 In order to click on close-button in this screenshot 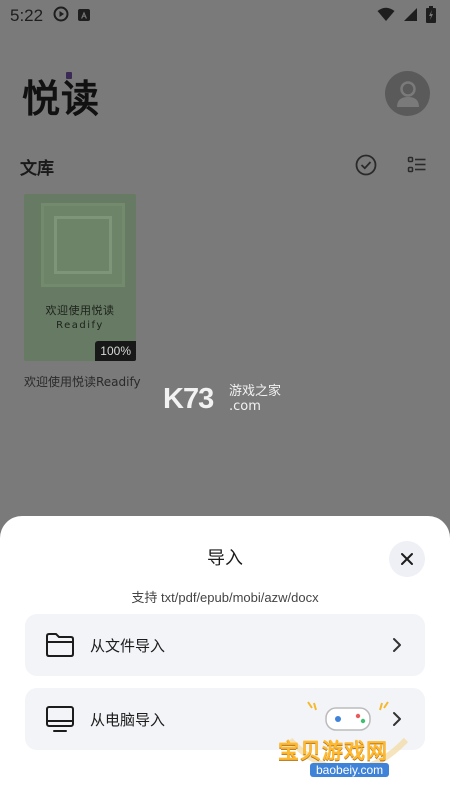, I will do `click(407, 559)`.